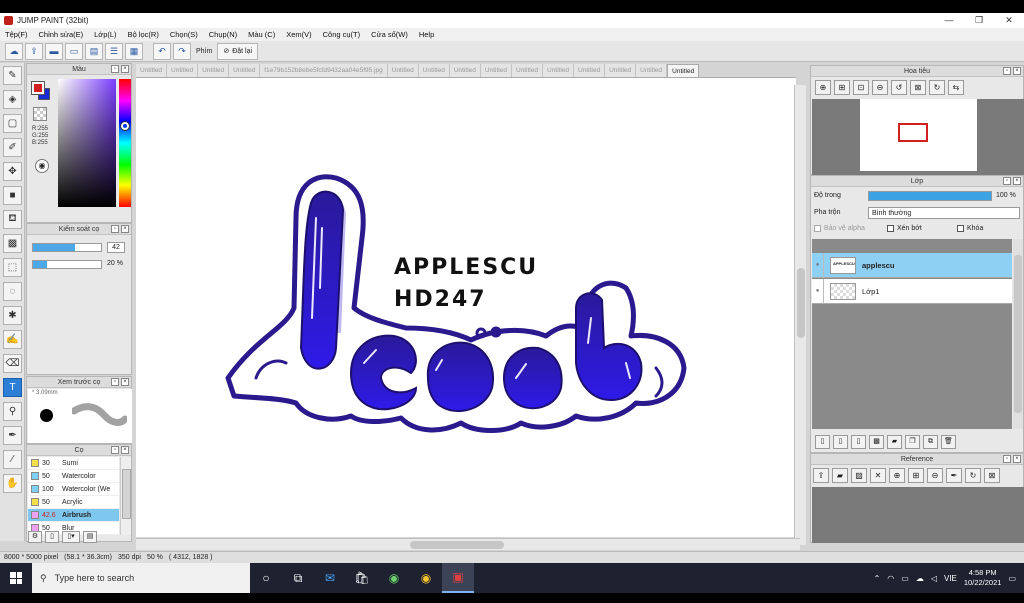  I want to click on chat-icon: ▭, so click(74, 51).